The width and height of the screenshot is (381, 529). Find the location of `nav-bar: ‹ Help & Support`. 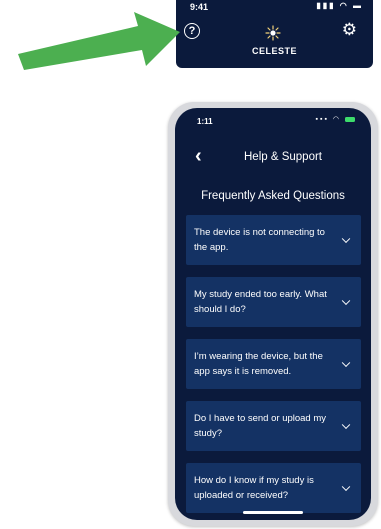

nav-bar: ‹ Help & Support is located at coordinates (273, 158).